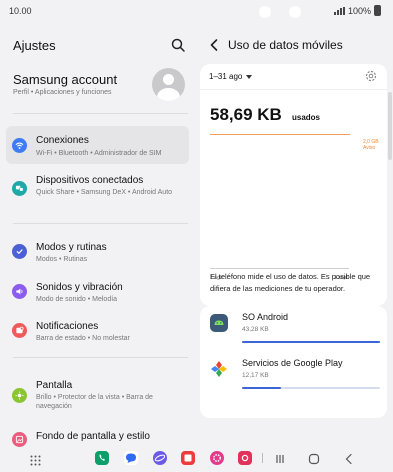 This screenshot has height=472, width=393. I want to click on app-row-google-play-services: Servicios de Google Play 12,17 KB, so click(293, 375).